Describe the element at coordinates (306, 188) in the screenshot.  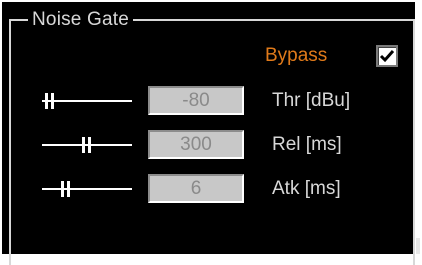
I see `attack-unit-label: Atk [ms]` at that location.